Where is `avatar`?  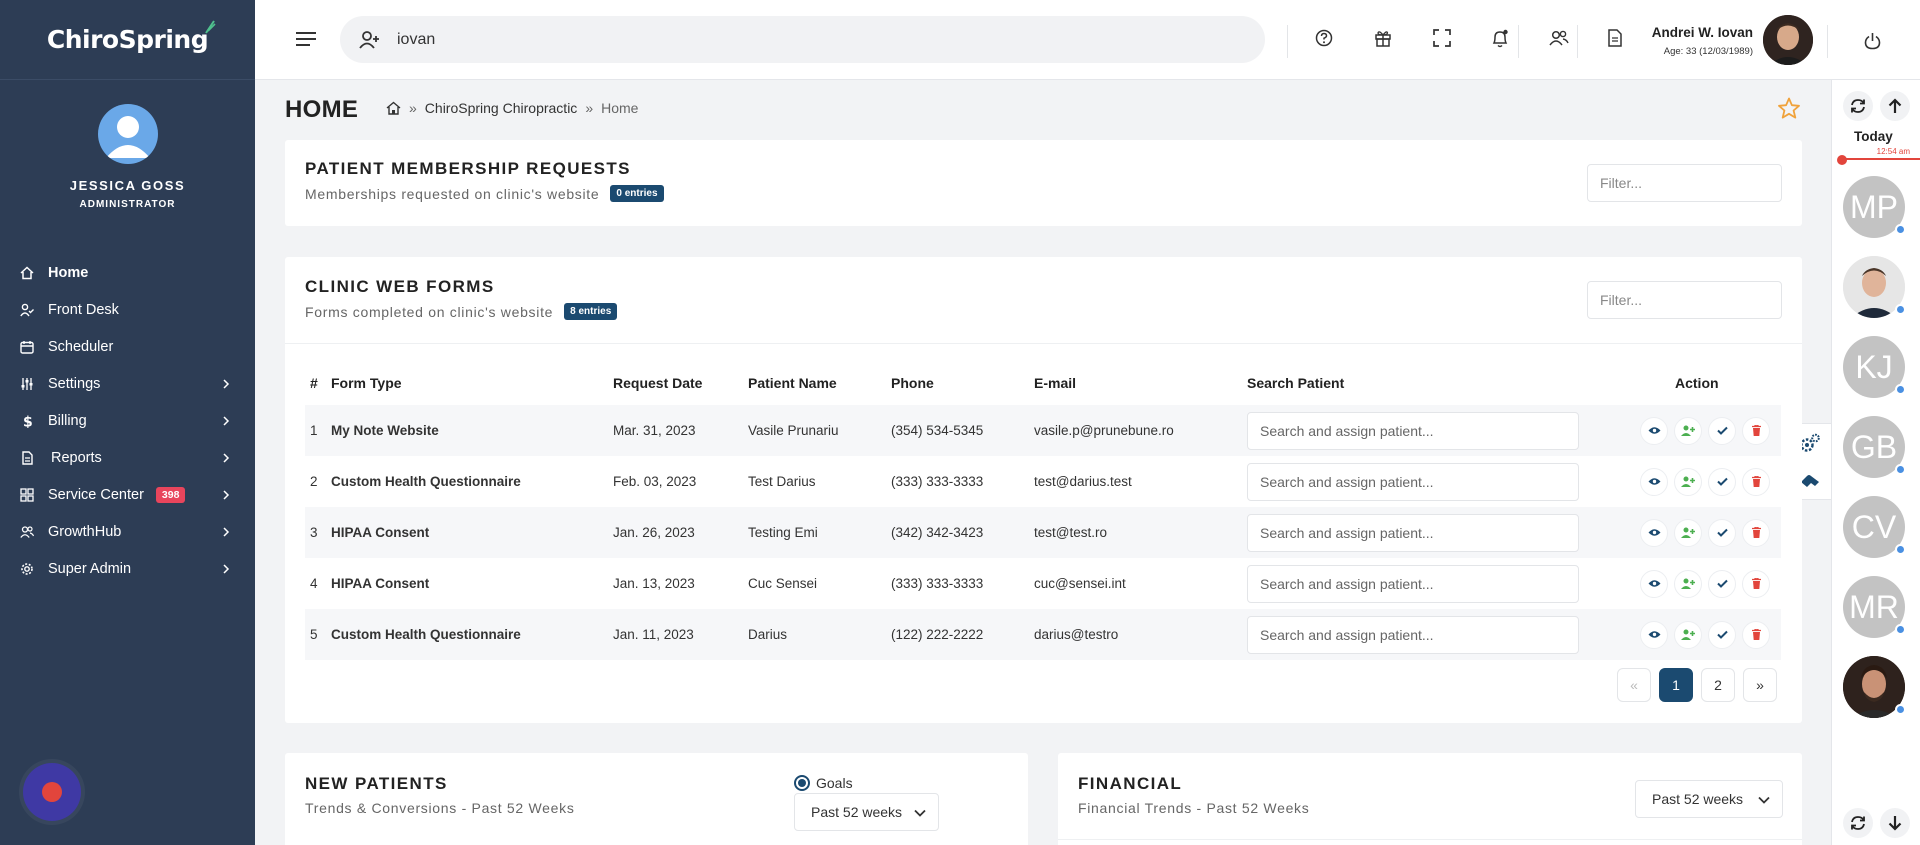 avatar is located at coordinates (127, 134).